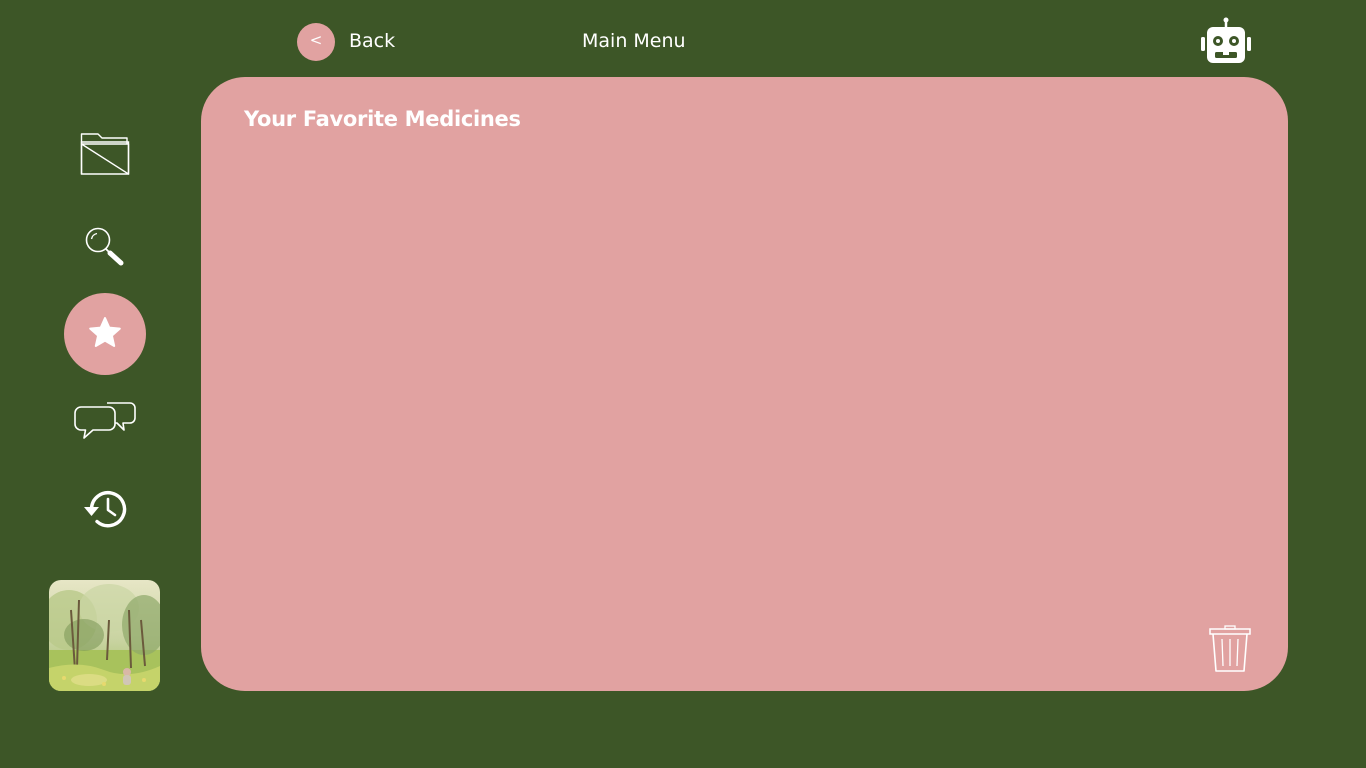  I want to click on back-chevron-icon: <, so click(316, 40).